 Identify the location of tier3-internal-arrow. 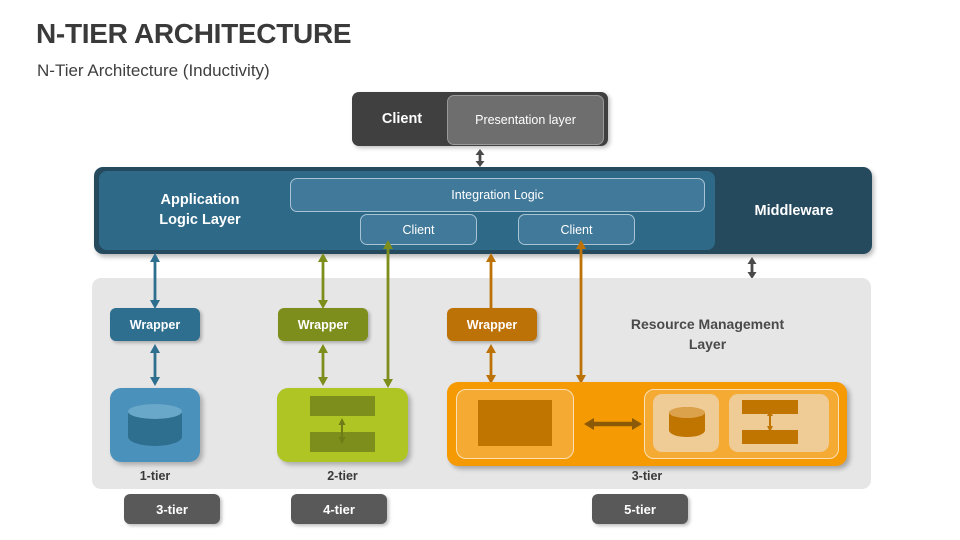
(613, 424).